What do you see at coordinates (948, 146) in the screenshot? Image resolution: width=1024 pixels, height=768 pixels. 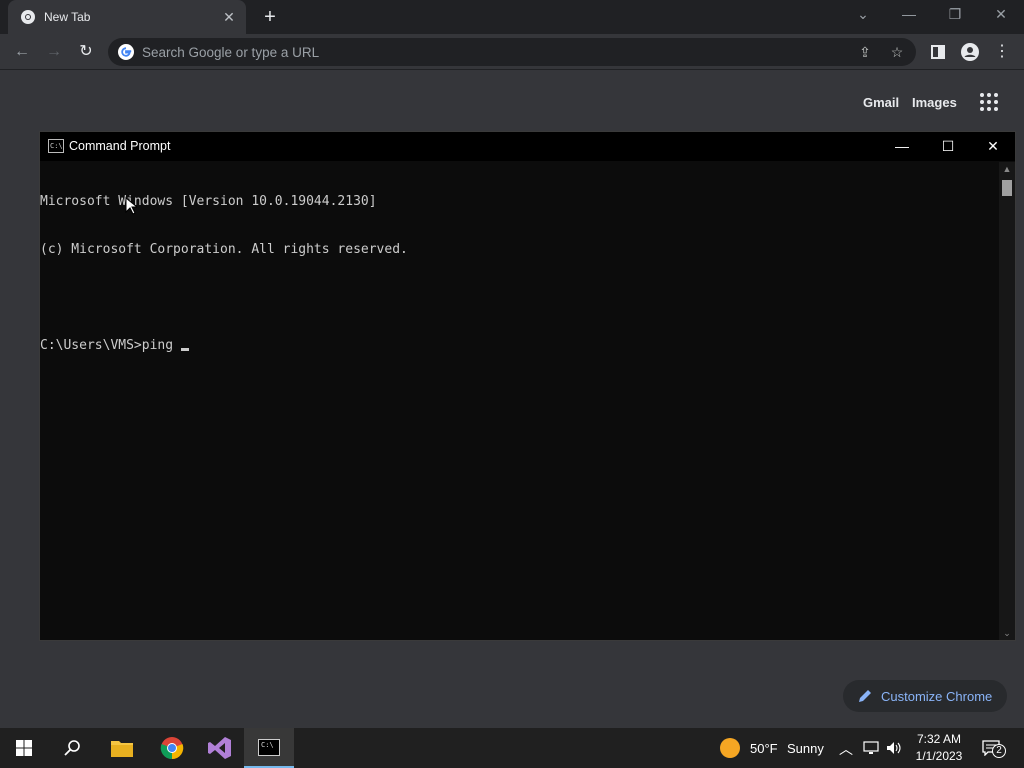 I see `cmd-maximize-button: ☐` at bounding box center [948, 146].